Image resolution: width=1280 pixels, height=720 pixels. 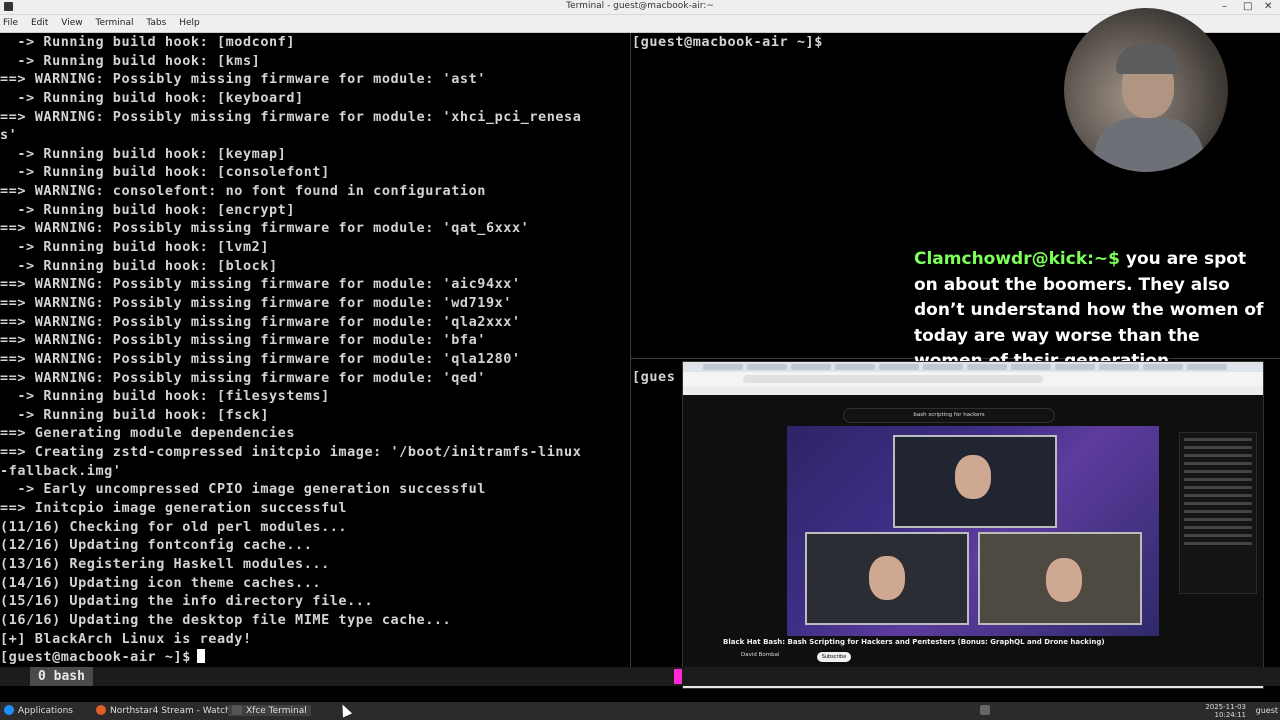 I want to click on pane-divider-vertical, so click(x=630, y=350).